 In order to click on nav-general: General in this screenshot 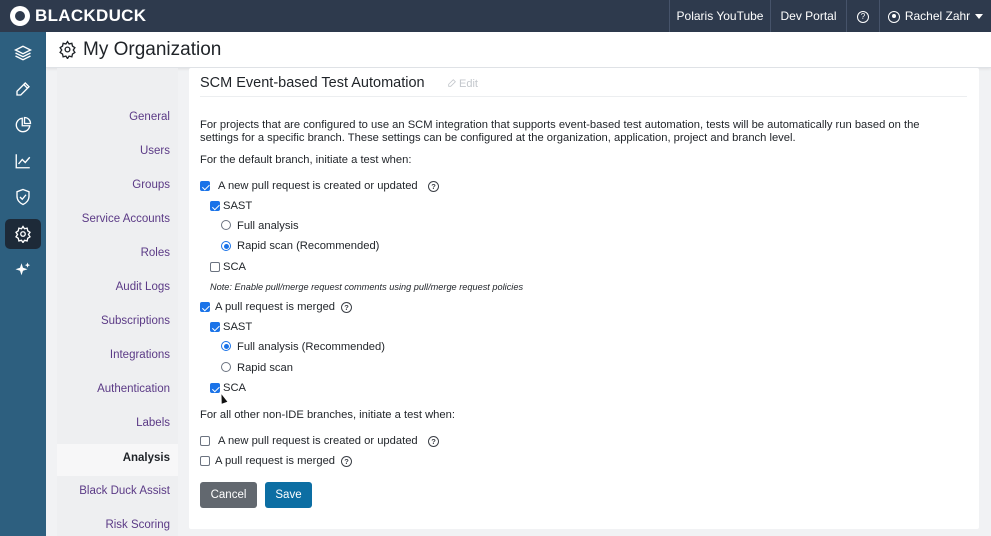, I will do `click(149, 117)`.